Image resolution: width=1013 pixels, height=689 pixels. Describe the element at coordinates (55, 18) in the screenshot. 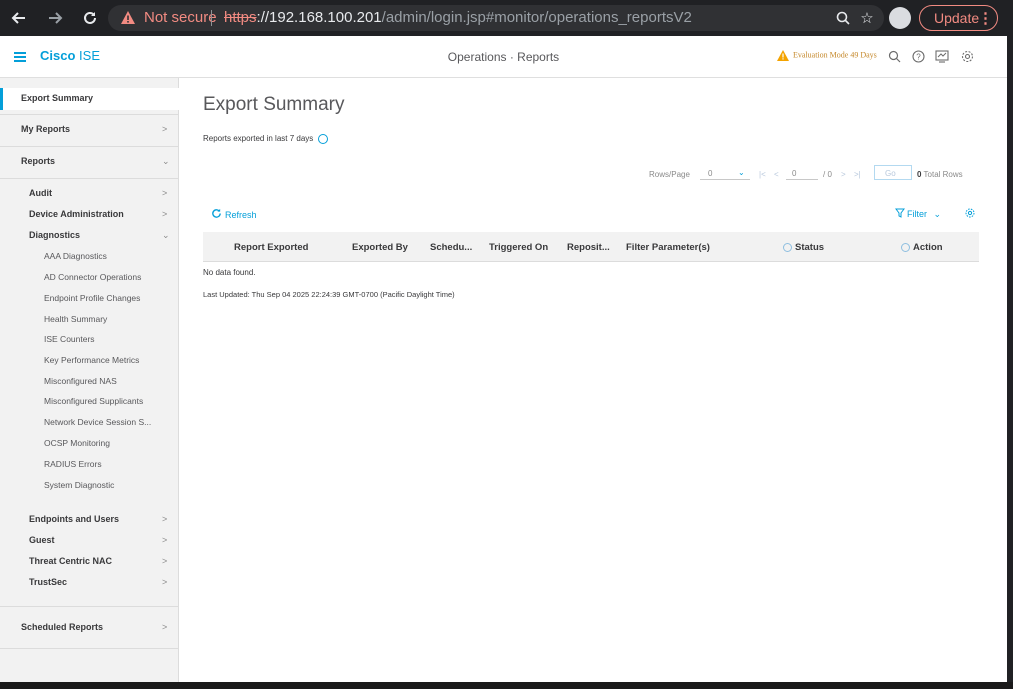

I see `forward-button` at that location.